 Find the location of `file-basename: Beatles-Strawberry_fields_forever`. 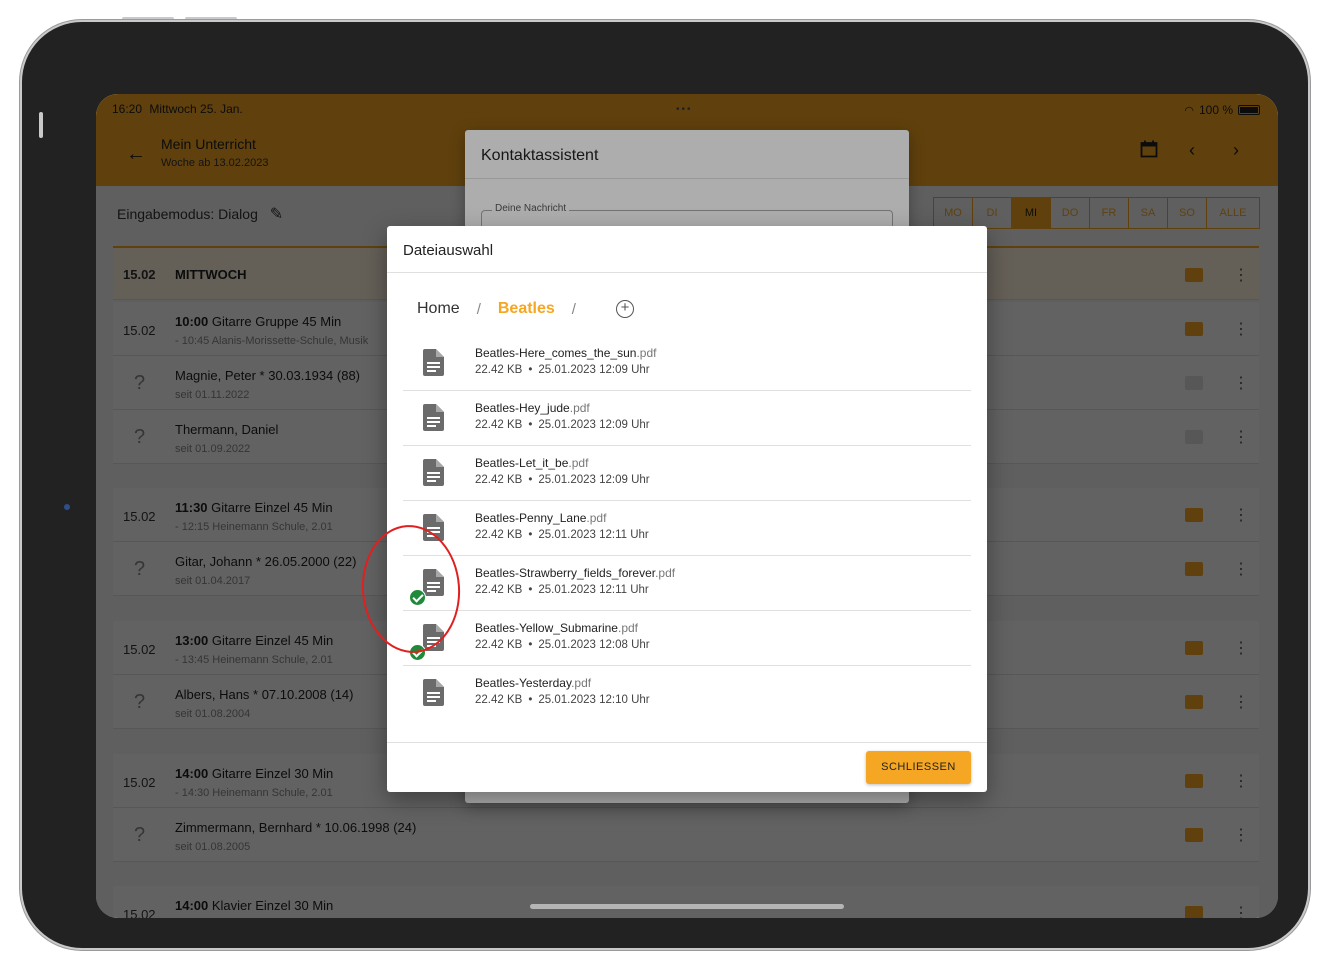

file-basename: Beatles-Strawberry_fields_forever is located at coordinates (565, 573).